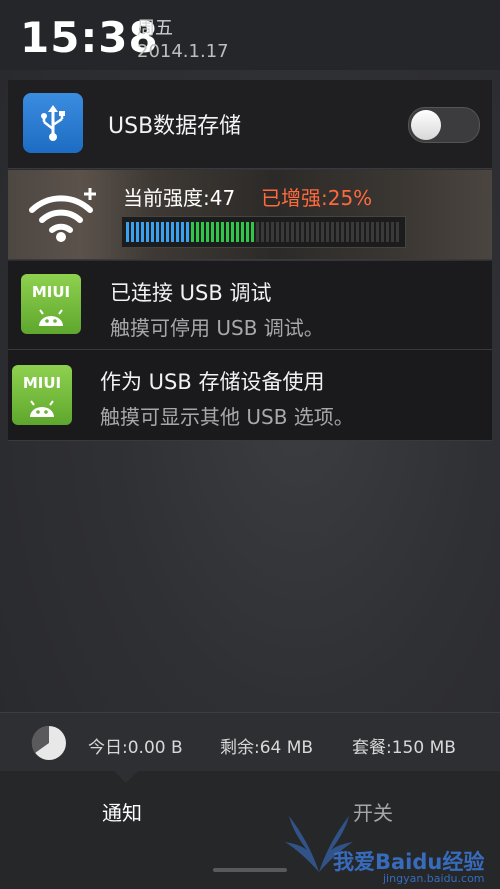  I want to click on notification-subtitle: 触摸可显示其他 USB 选项。, so click(227, 417).